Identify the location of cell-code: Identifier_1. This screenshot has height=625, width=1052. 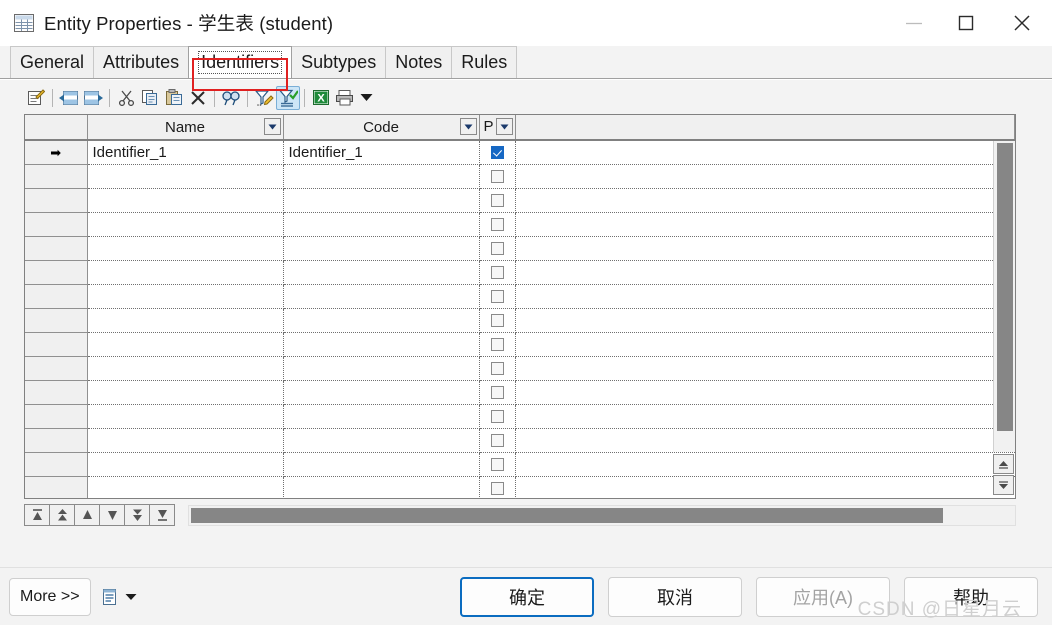
(381, 152).